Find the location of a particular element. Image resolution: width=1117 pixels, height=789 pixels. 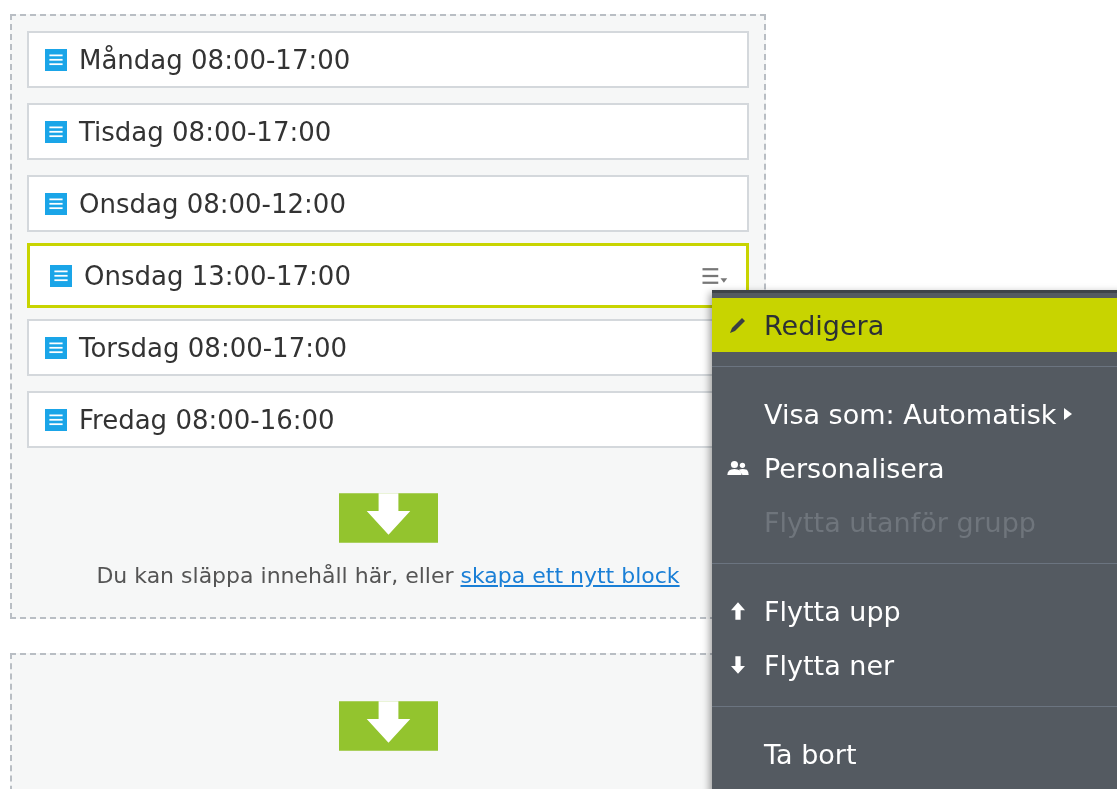

block-title: Fredag 08:00-16:00 is located at coordinates (207, 419).